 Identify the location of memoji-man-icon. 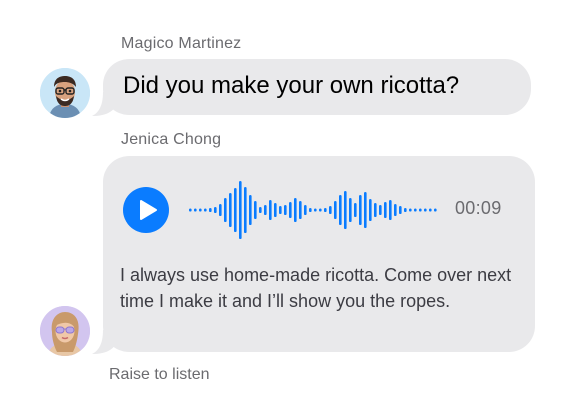
(65, 93).